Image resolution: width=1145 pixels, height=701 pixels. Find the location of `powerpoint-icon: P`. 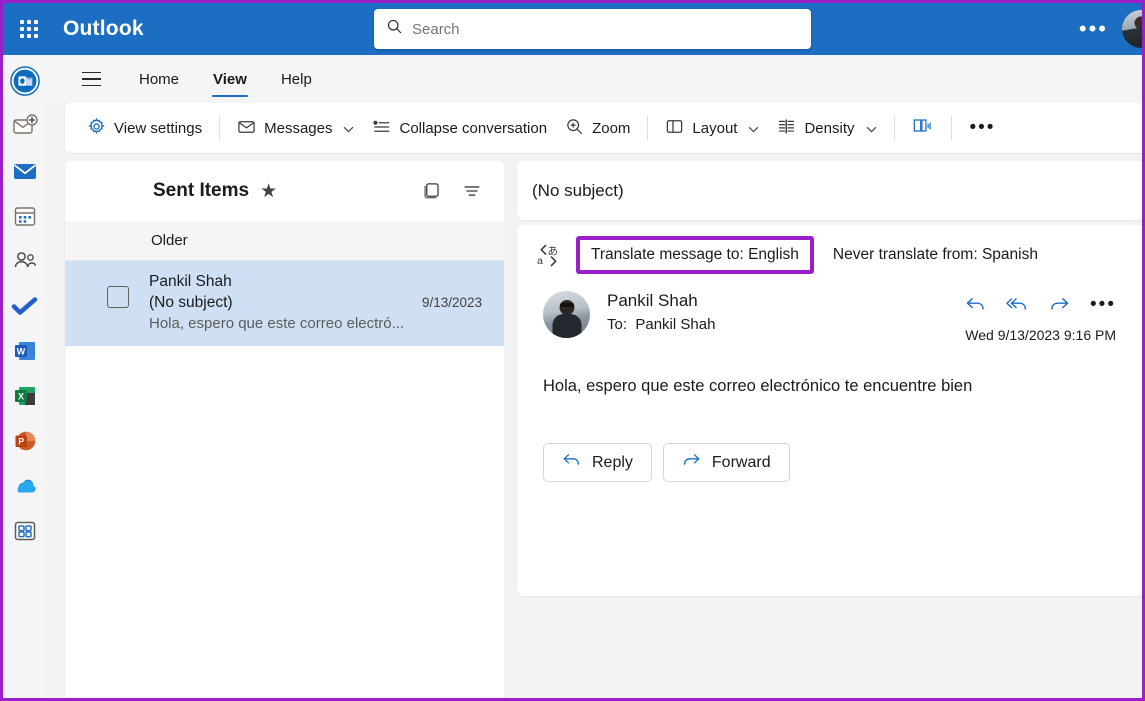

powerpoint-icon: P is located at coordinates (25, 441).